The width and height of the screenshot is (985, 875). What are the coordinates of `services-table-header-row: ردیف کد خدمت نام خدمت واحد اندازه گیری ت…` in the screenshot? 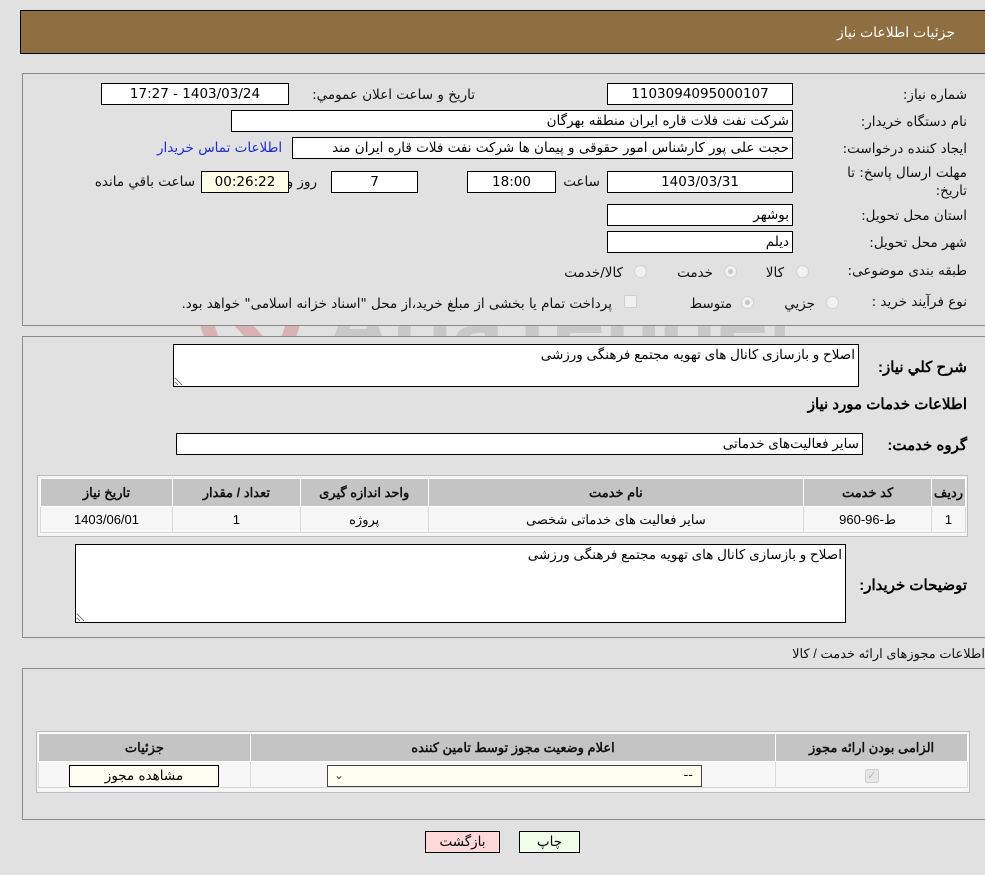 It's located at (503, 492).